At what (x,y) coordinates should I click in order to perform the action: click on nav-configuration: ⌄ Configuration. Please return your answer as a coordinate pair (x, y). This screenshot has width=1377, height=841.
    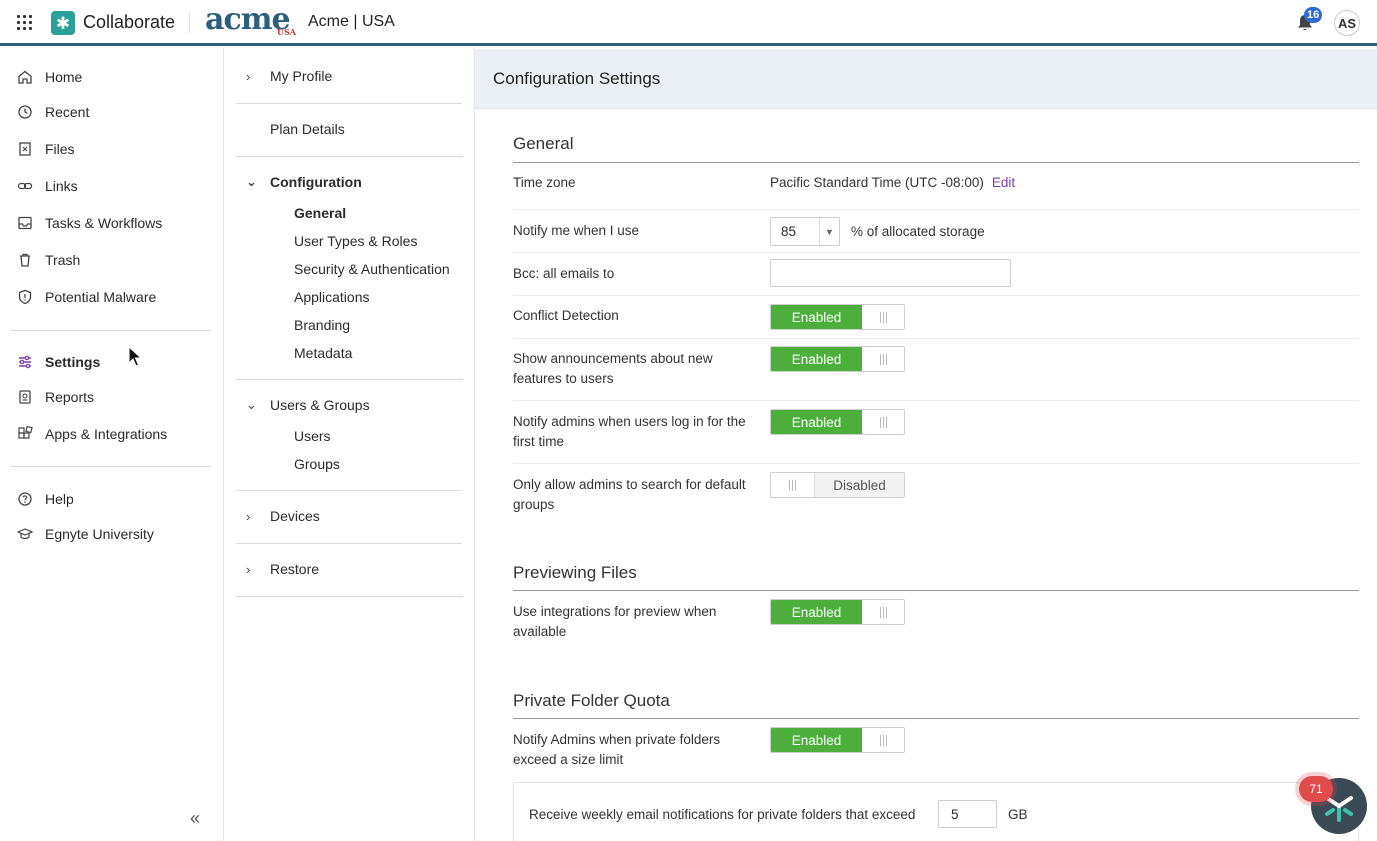
    Looking at the image, I should click on (304, 182).